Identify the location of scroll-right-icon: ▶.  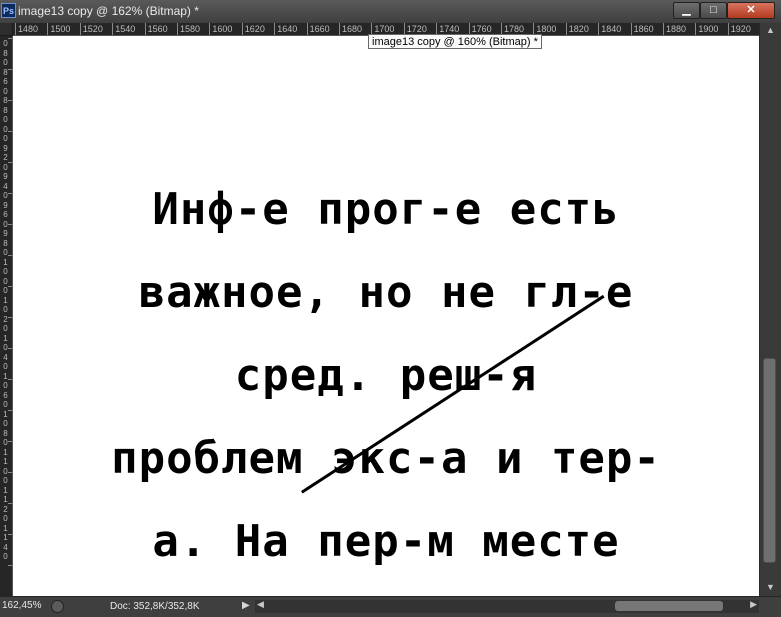
(753, 604).